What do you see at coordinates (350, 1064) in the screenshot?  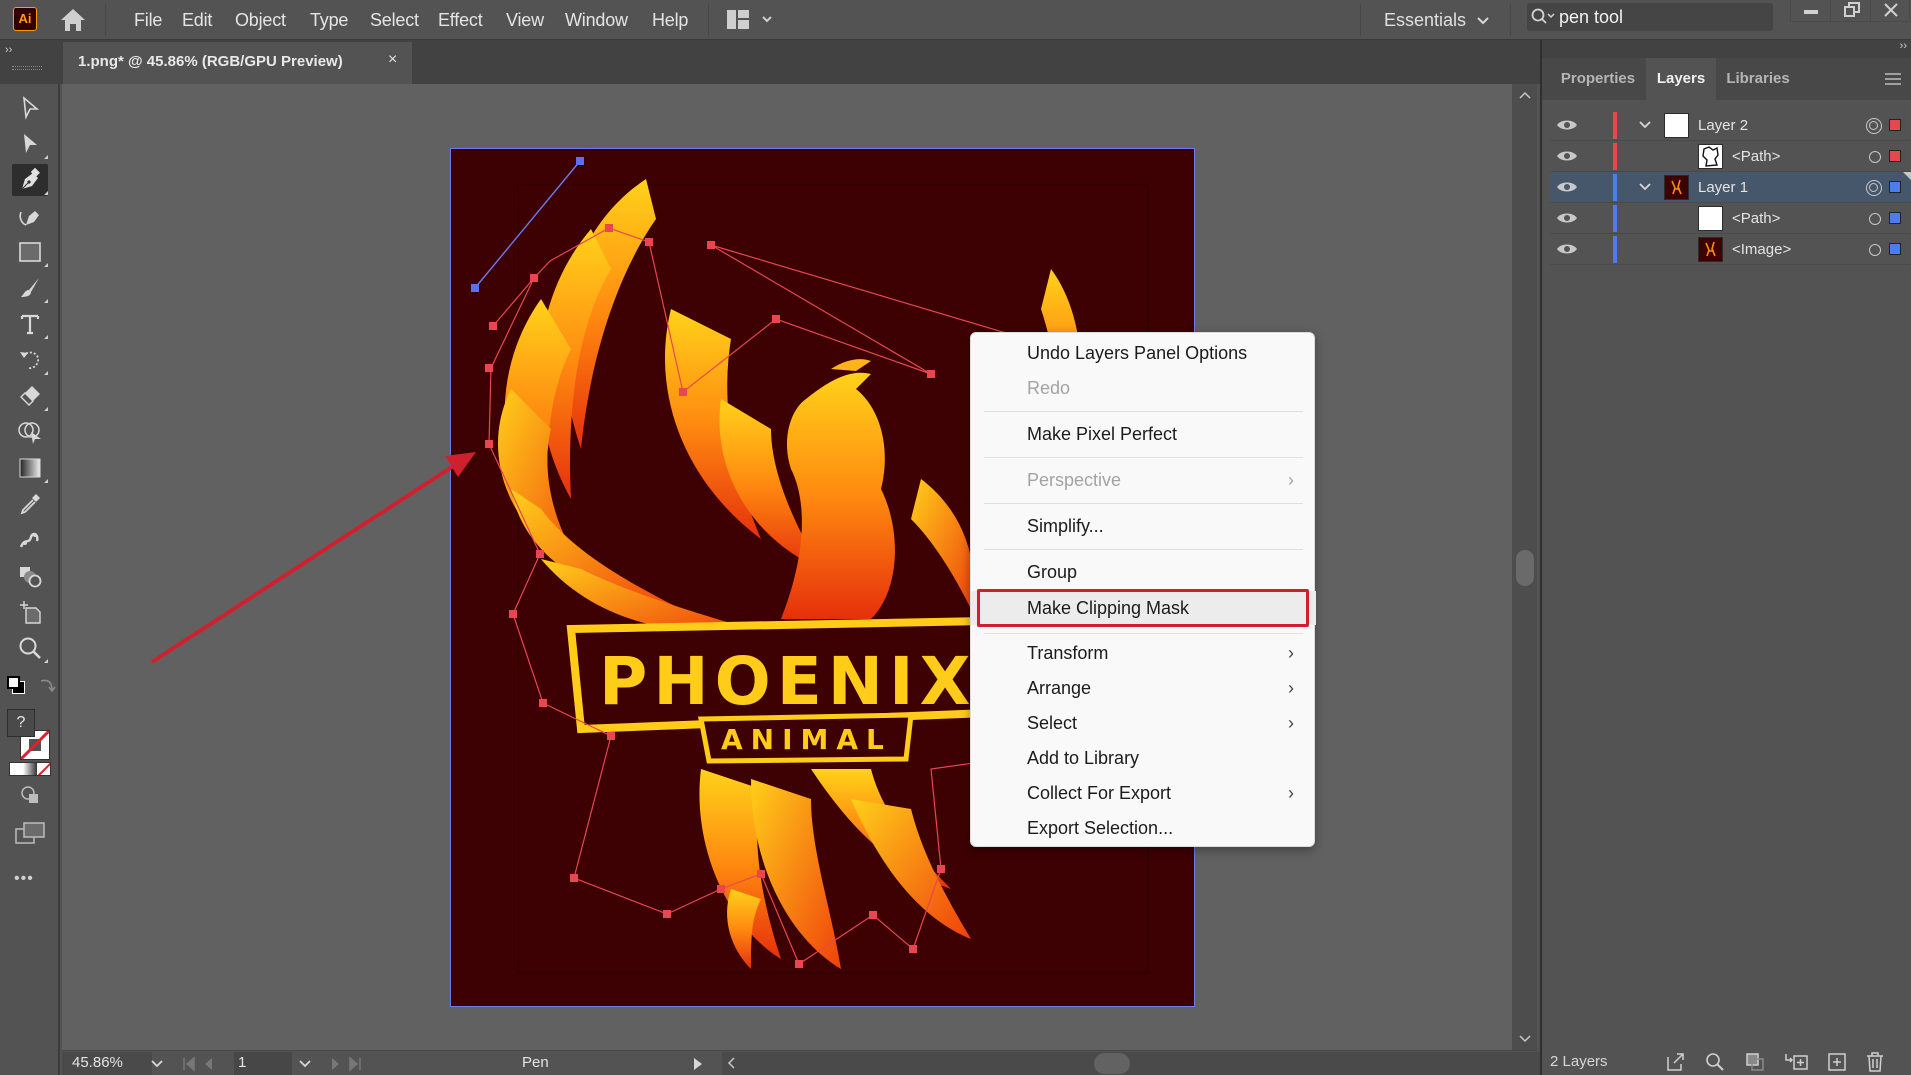 I see `next-last-artboard-icons` at bounding box center [350, 1064].